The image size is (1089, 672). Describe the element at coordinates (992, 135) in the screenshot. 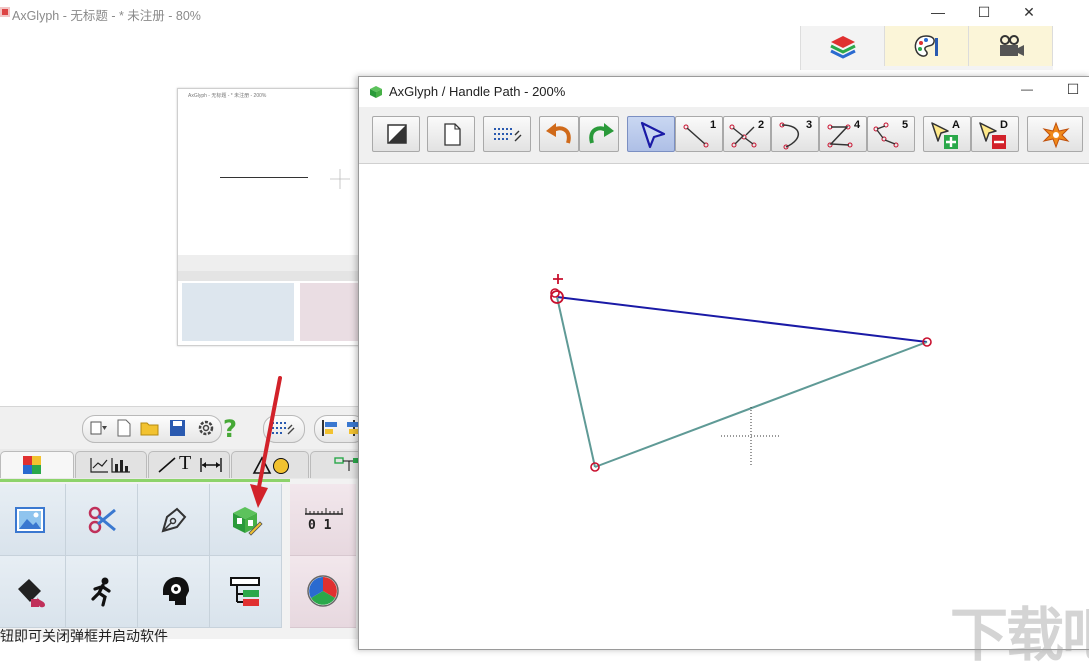

I see `delete-node-icon` at that location.